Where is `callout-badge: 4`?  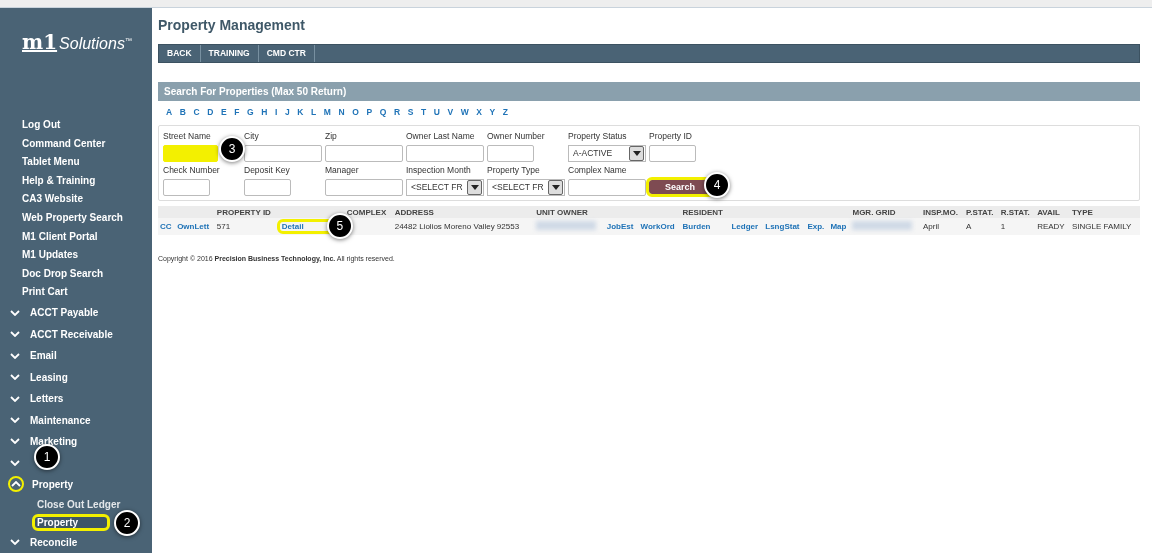
callout-badge: 4 is located at coordinates (717, 185).